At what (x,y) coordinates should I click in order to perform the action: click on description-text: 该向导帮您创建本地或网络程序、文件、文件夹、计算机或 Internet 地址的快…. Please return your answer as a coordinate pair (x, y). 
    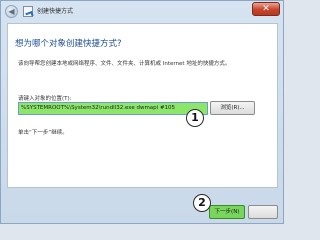
    Looking at the image, I should click on (124, 64).